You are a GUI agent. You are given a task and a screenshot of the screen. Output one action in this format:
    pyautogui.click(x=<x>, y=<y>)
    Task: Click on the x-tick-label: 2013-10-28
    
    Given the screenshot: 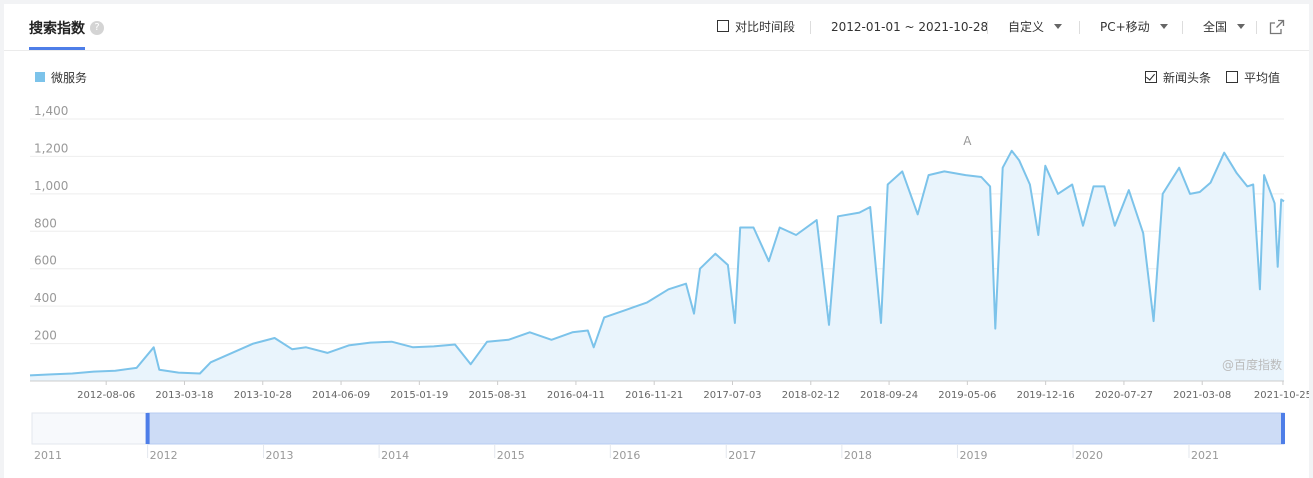 What is the action you would take?
    pyautogui.click(x=263, y=395)
    